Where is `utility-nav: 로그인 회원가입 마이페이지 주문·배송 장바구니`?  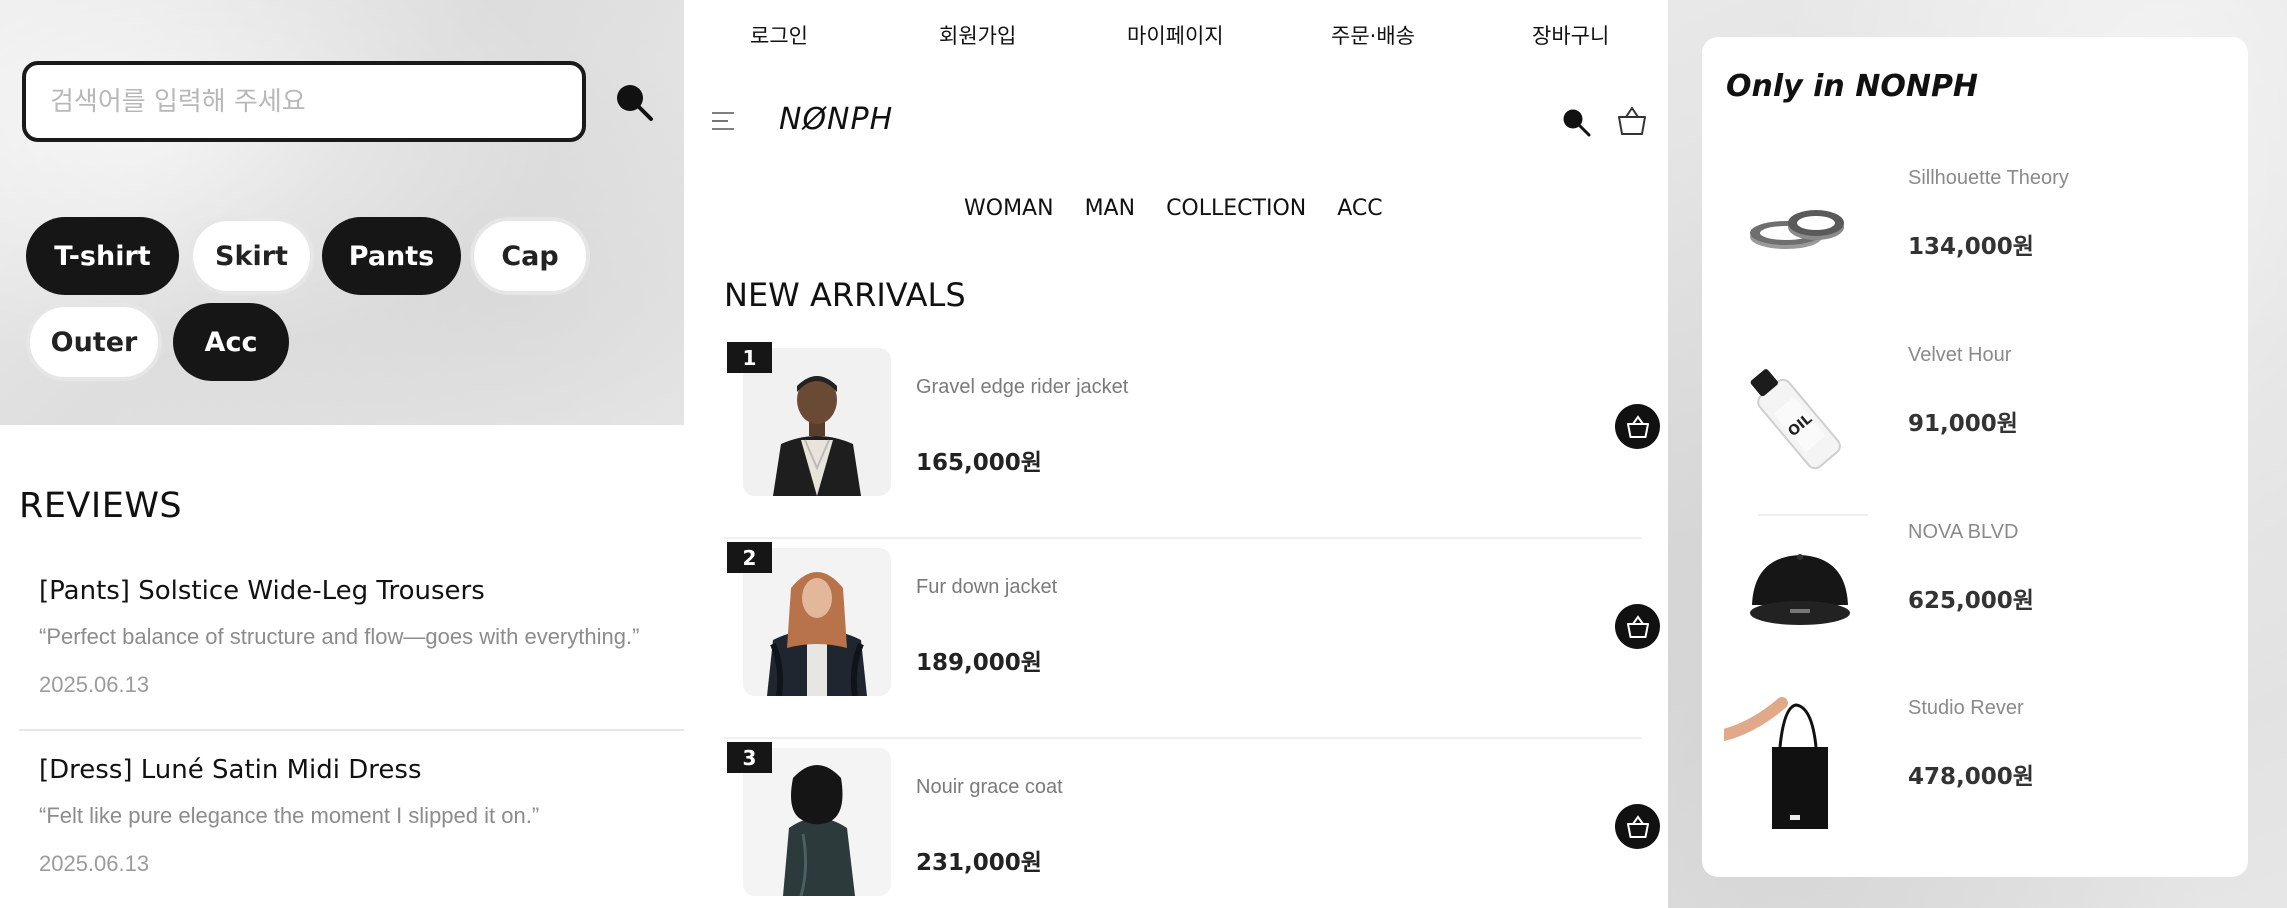
utility-nav: 로그인 회원가입 마이페이지 주문·배송 장바구니 is located at coordinates (1176, 35).